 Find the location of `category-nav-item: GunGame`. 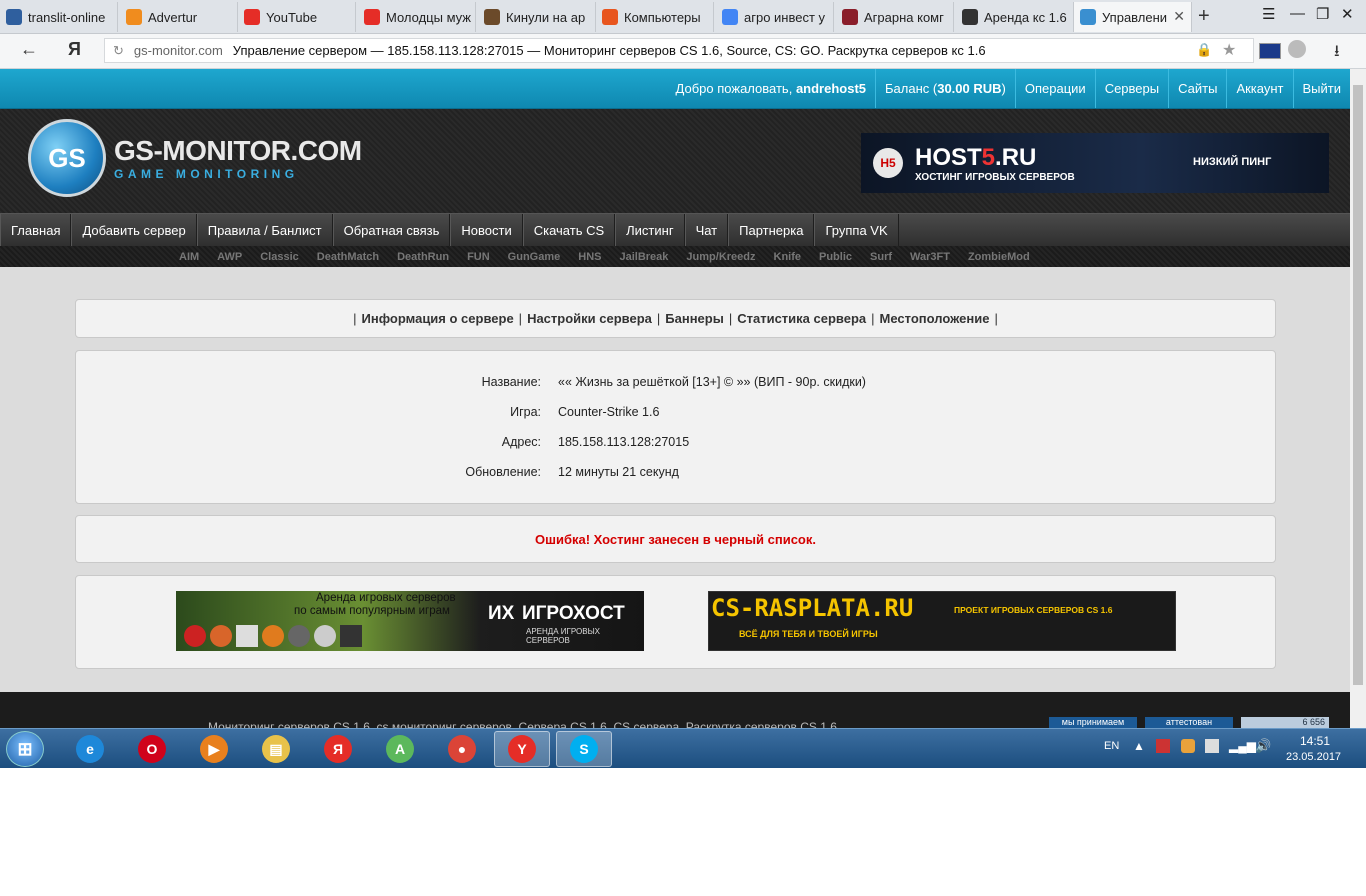

category-nav-item: GunGame is located at coordinates (534, 257).